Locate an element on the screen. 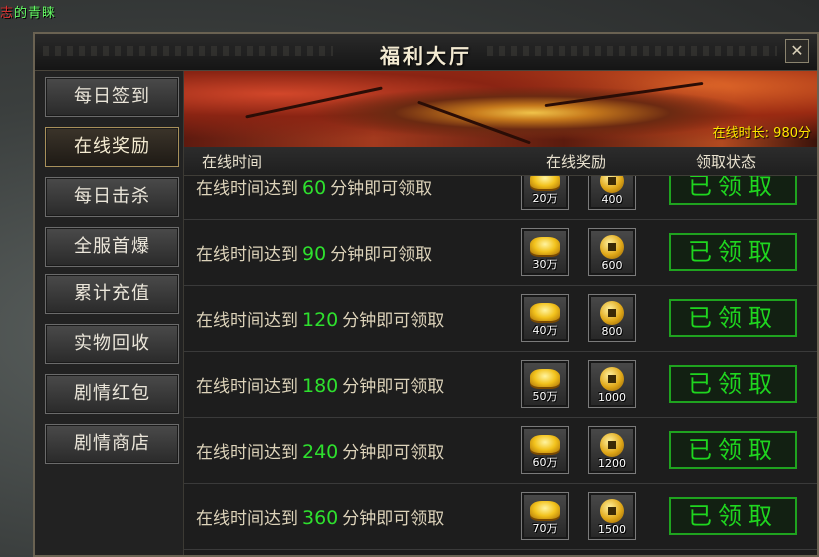 Image resolution: width=819 pixels, height=557 pixels. reward-condition: 在线时间达到 60 分钟即可领取 is located at coordinates (314, 187).